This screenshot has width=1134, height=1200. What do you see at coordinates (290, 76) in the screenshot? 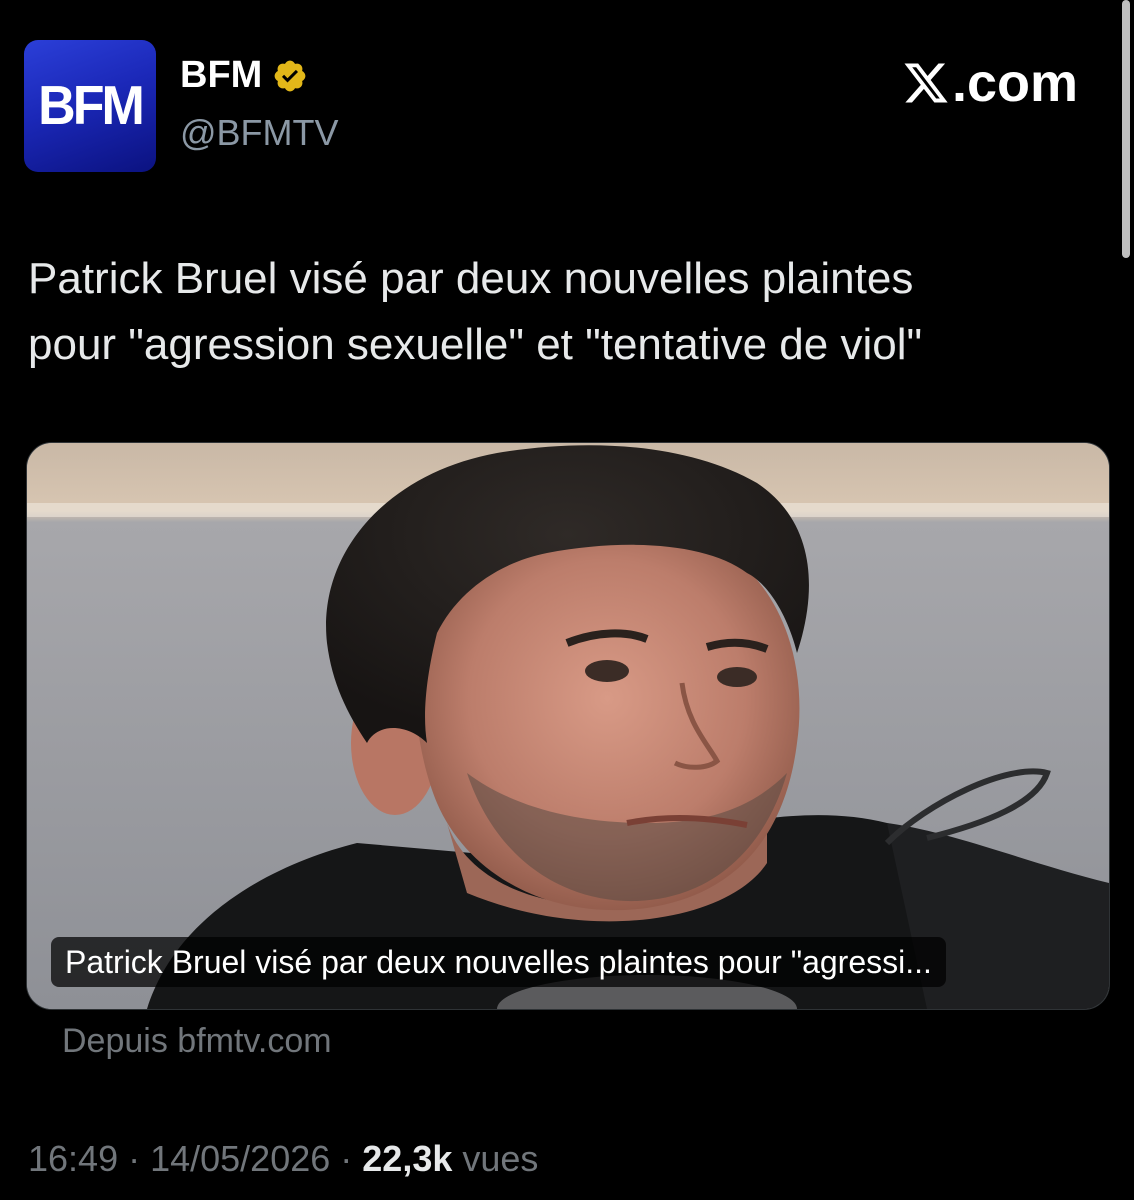
I see `verified-badge-icon` at bounding box center [290, 76].